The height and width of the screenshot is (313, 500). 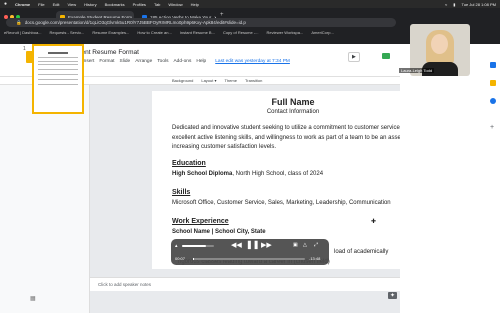 What do you see at coordinates (454, 4) in the screenshot?
I see `battery-icon: ▮` at bounding box center [454, 4].